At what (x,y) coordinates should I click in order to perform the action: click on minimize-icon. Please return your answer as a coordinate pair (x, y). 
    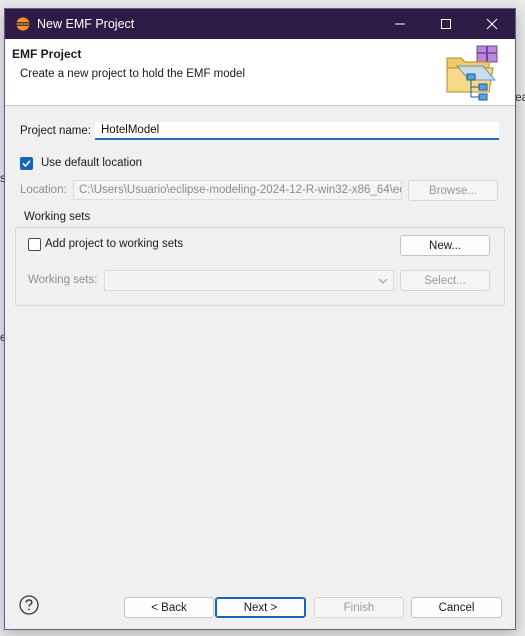
    Looking at the image, I should click on (400, 24).